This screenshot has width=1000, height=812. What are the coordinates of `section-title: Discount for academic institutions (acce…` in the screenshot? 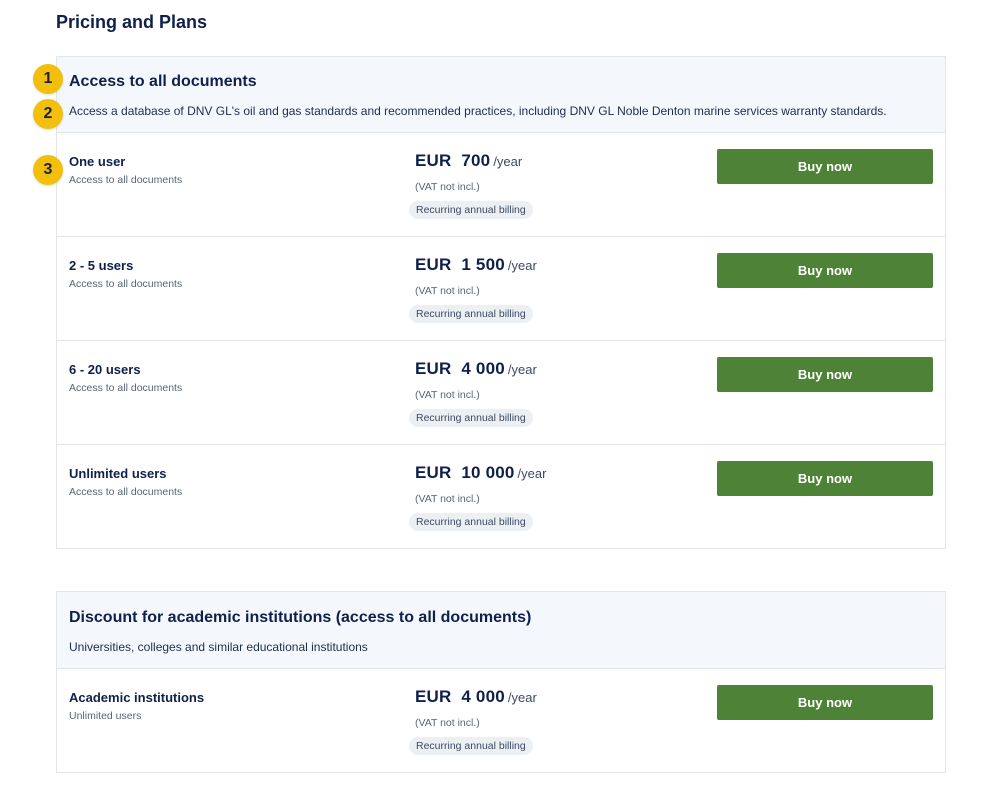 It's located at (300, 617).